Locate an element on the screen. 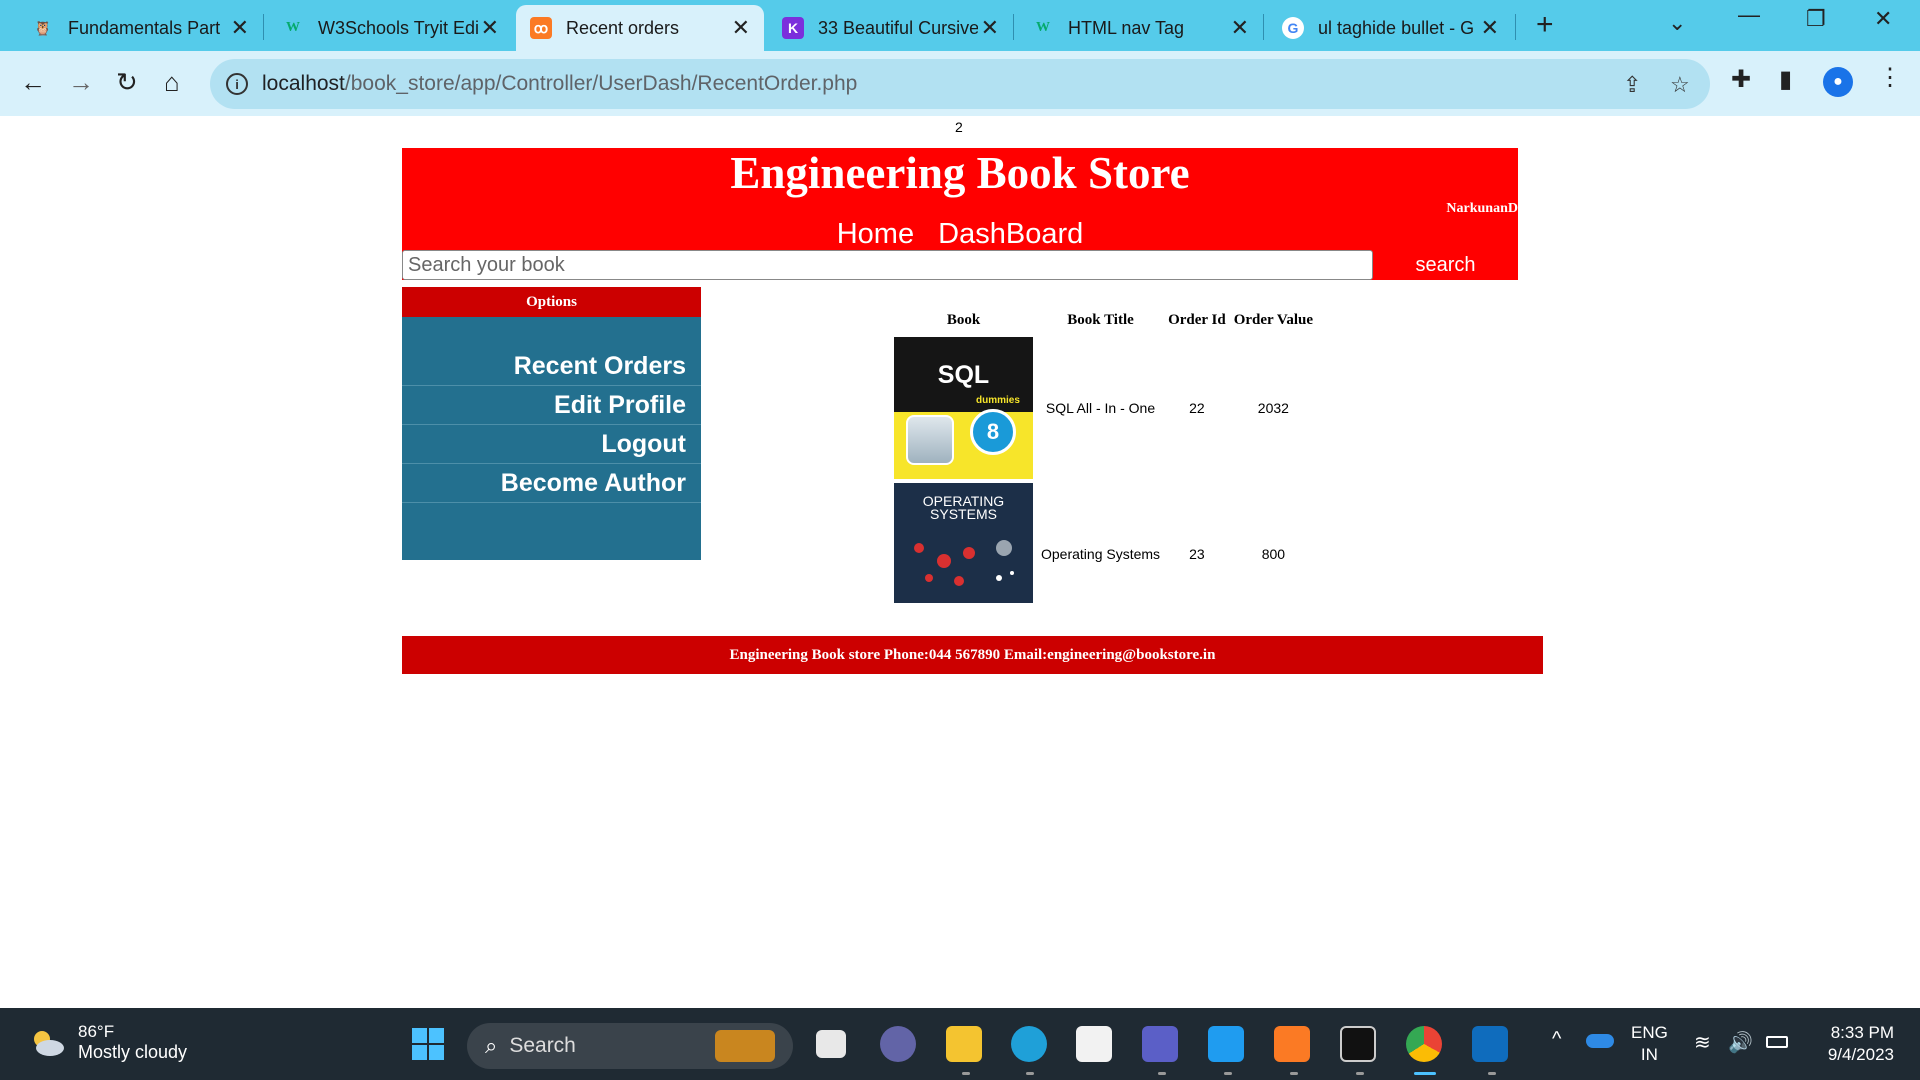  menu-kebab-icon: ⋮ is located at coordinates (1890, 77).